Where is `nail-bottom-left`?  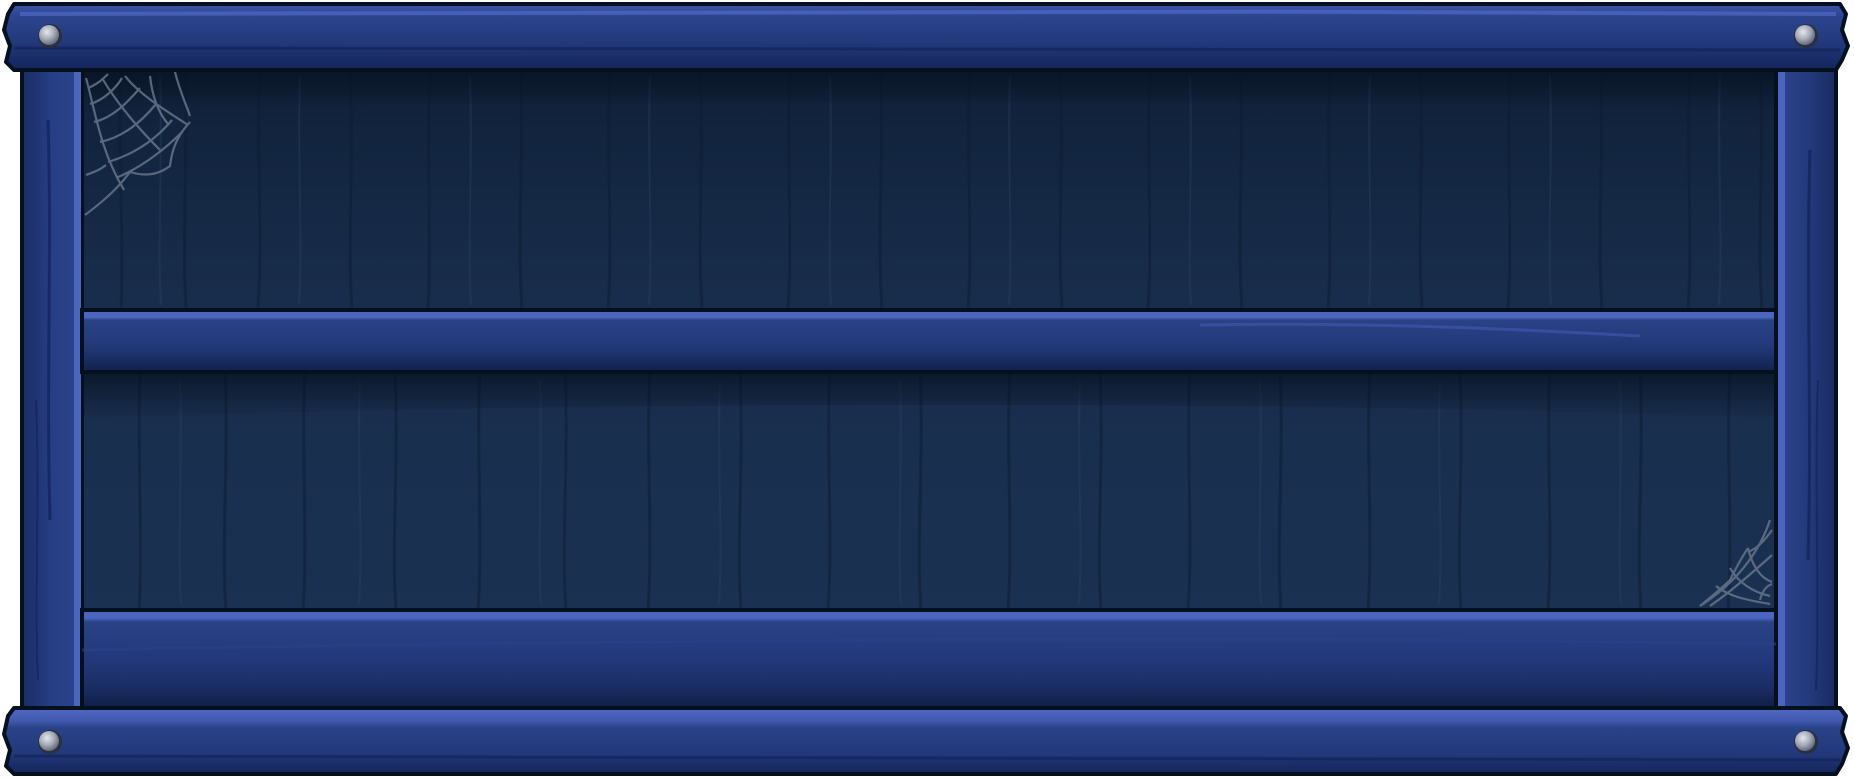 nail-bottom-left is located at coordinates (50, 742).